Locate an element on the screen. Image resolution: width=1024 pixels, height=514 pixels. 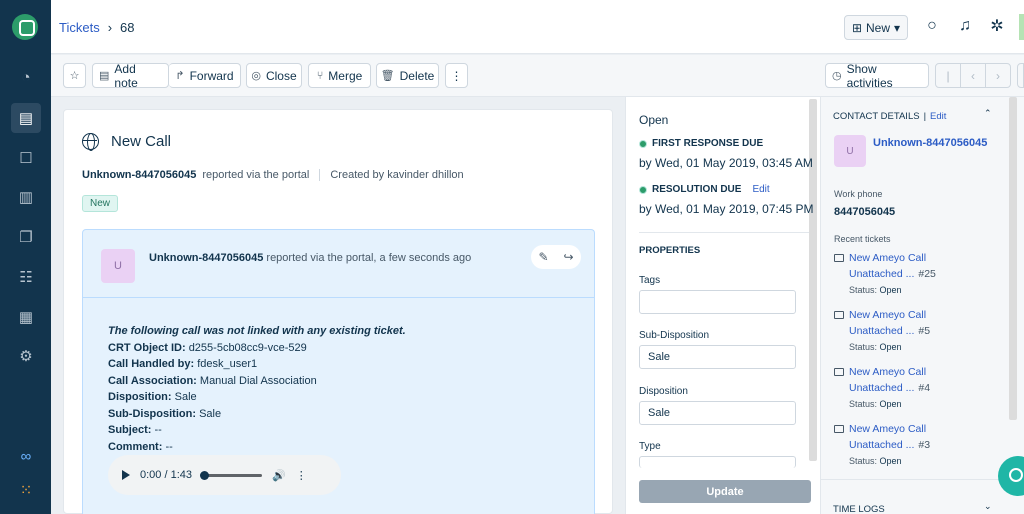
top-bar: Tickets › 68 ⊞ New ▾ ○ ♫ ✲ is located at coordinates (537, 27).